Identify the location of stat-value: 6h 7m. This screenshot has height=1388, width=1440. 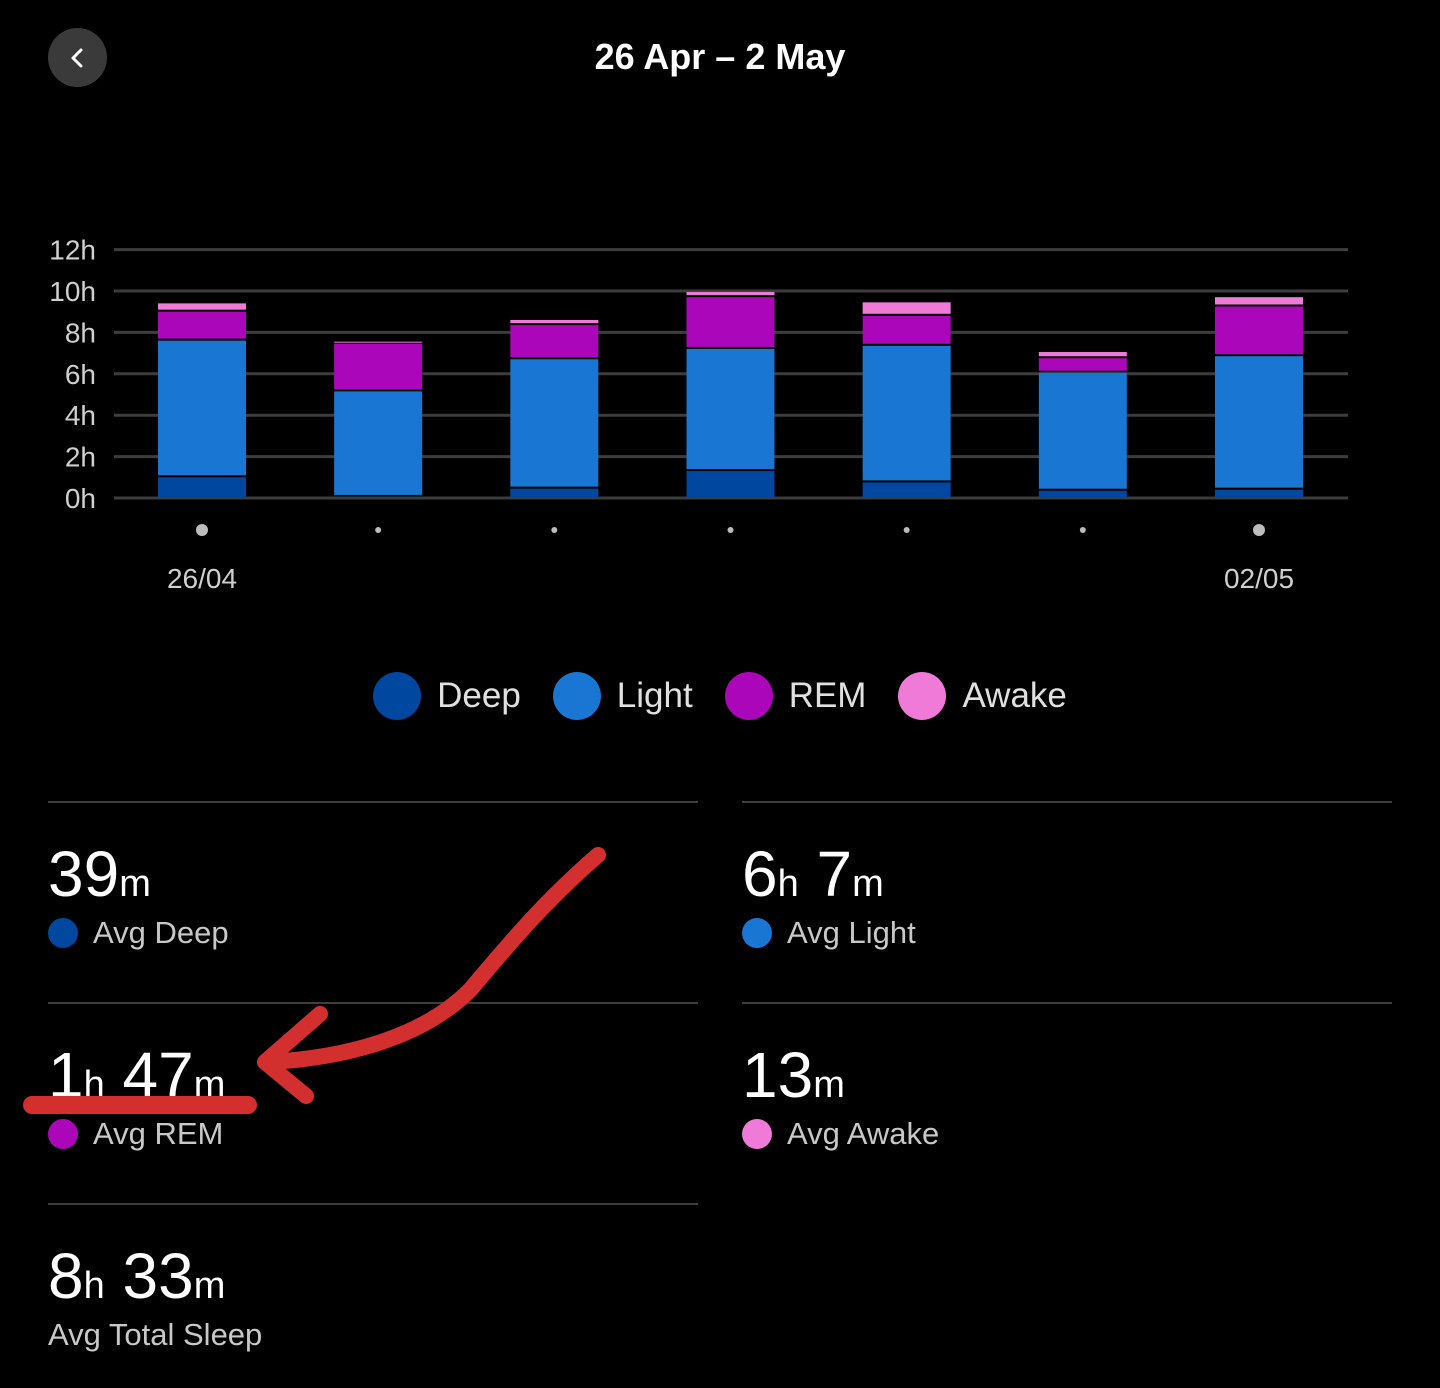
(813, 874).